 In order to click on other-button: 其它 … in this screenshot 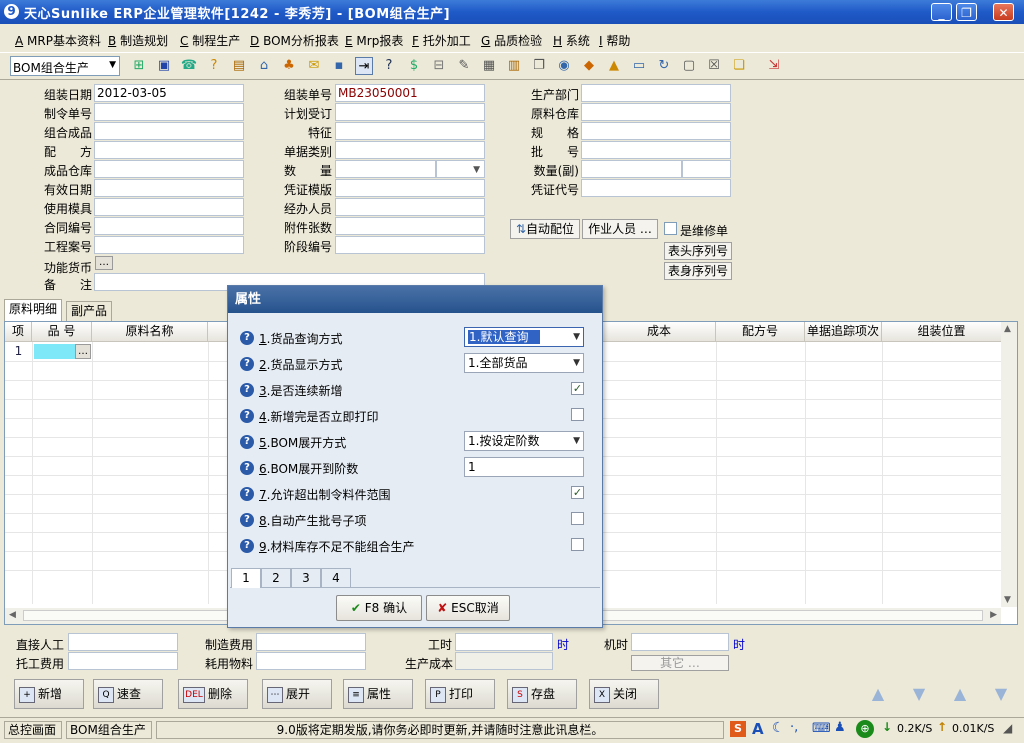, I will do `click(680, 663)`.